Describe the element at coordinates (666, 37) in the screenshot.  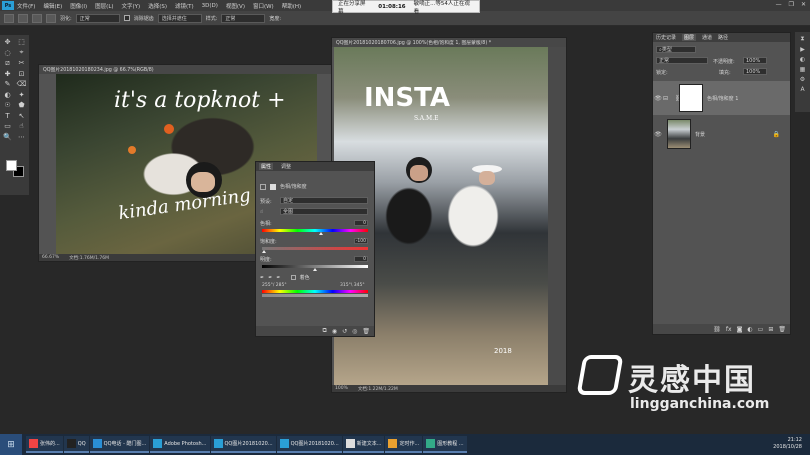
I see `tab-history: 历史记录` at that location.